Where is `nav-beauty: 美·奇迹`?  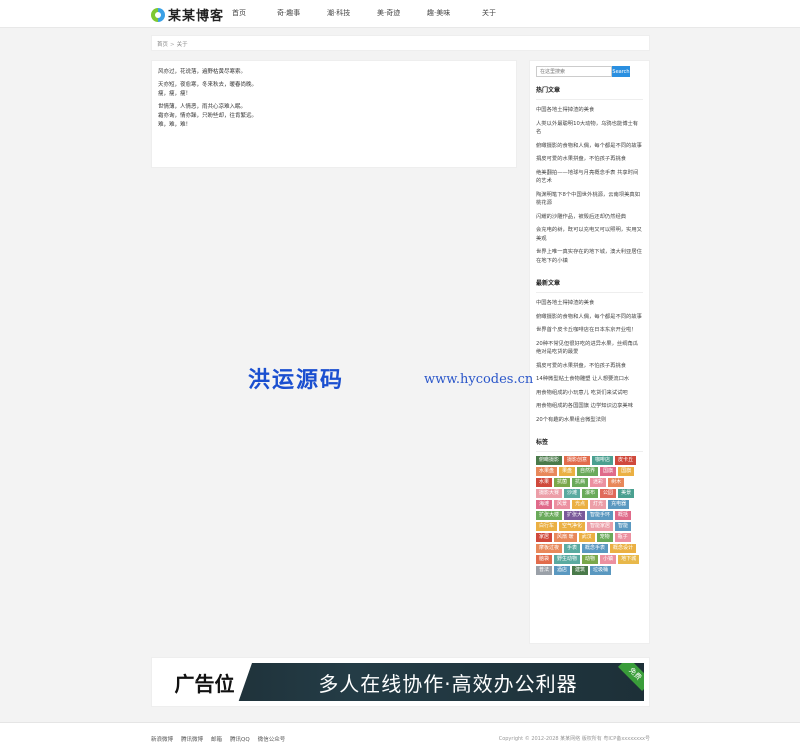 nav-beauty: 美·奇迹 is located at coordinates (388, 13).